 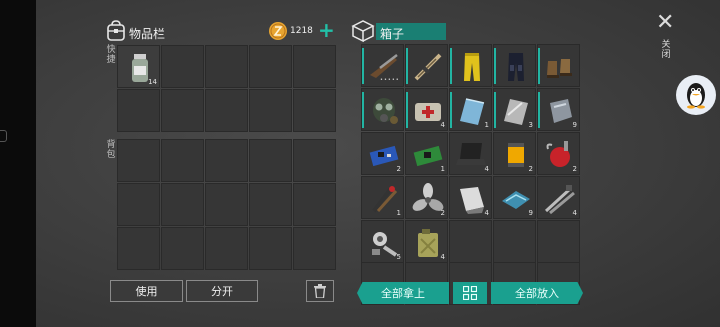 What do you see at coordinates (147, 34) in the screenshot?
I see `inventory-title: 物品栏` at bounding box center [147, 34].